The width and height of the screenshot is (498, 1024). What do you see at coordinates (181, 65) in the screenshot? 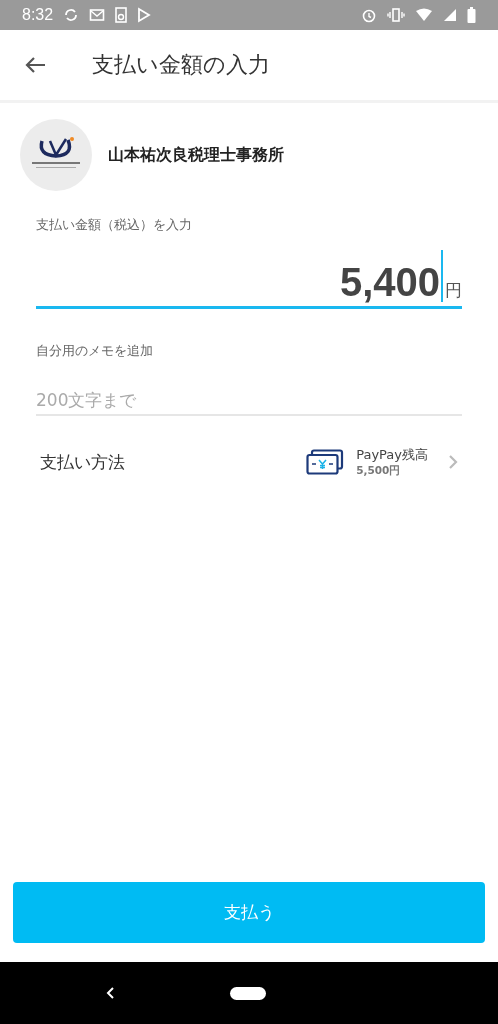
I see `screen-title: 支払い金額の入力` at bounding box center [181, 65].